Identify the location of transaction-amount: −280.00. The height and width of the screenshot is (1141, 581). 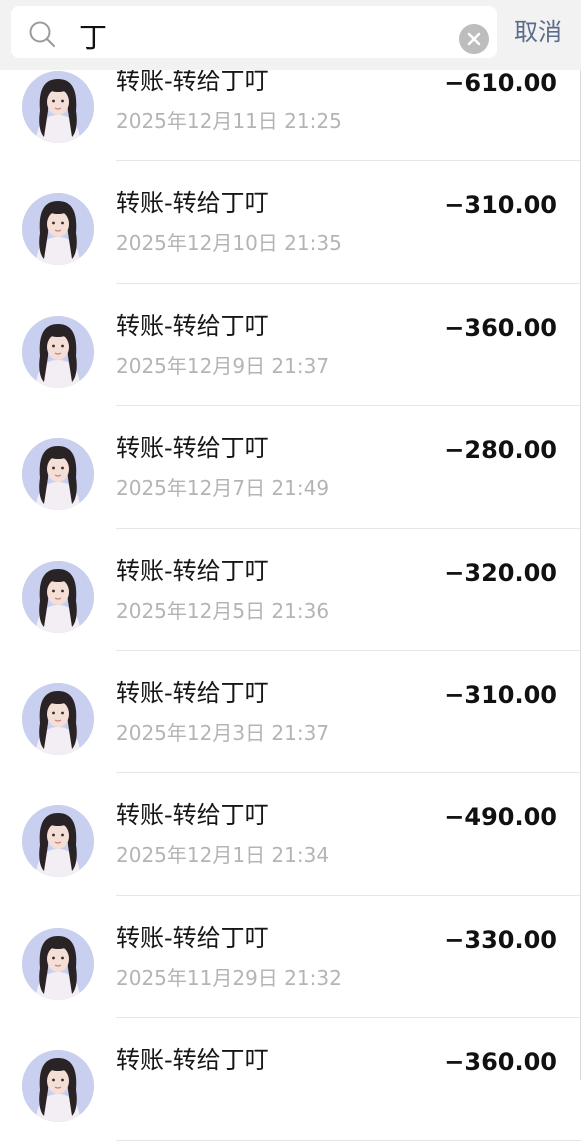
(500, 450).